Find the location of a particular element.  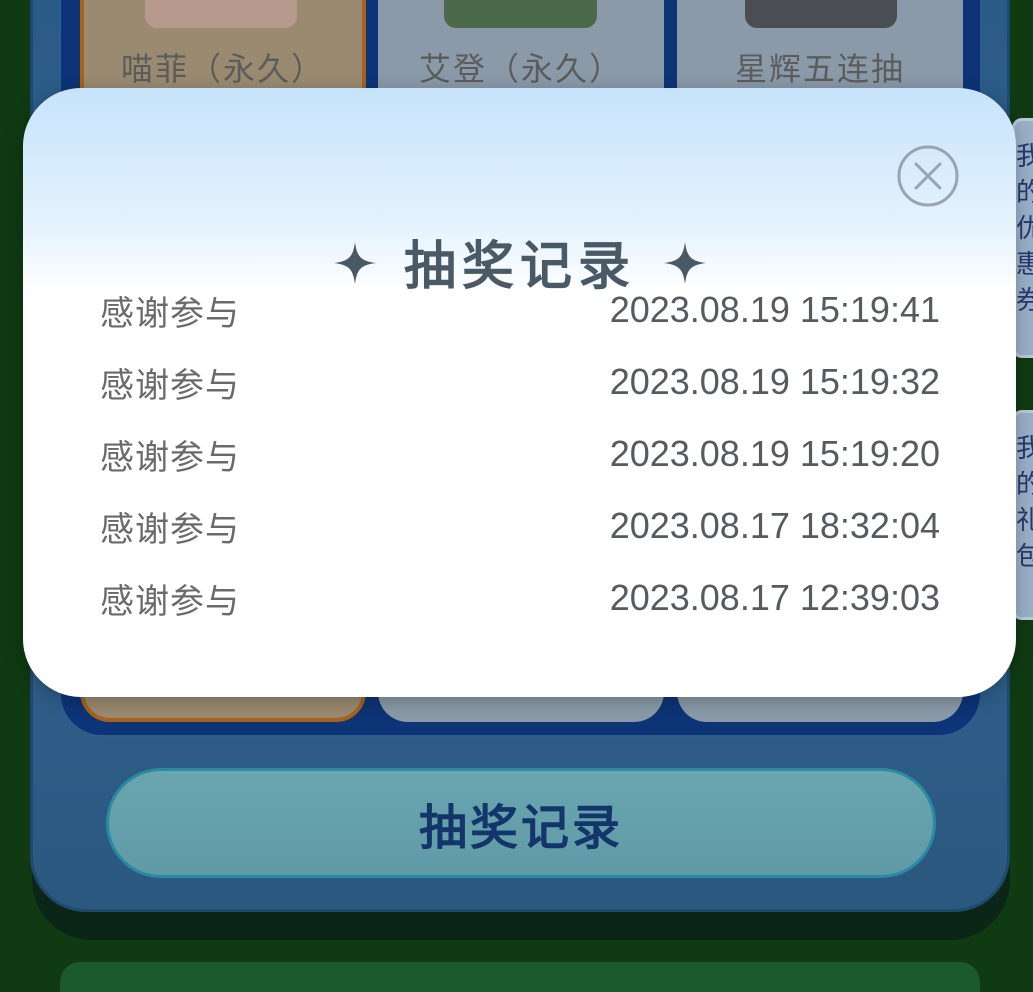

prize-name: 艾登（永久） is located at coordinates (520, 69).